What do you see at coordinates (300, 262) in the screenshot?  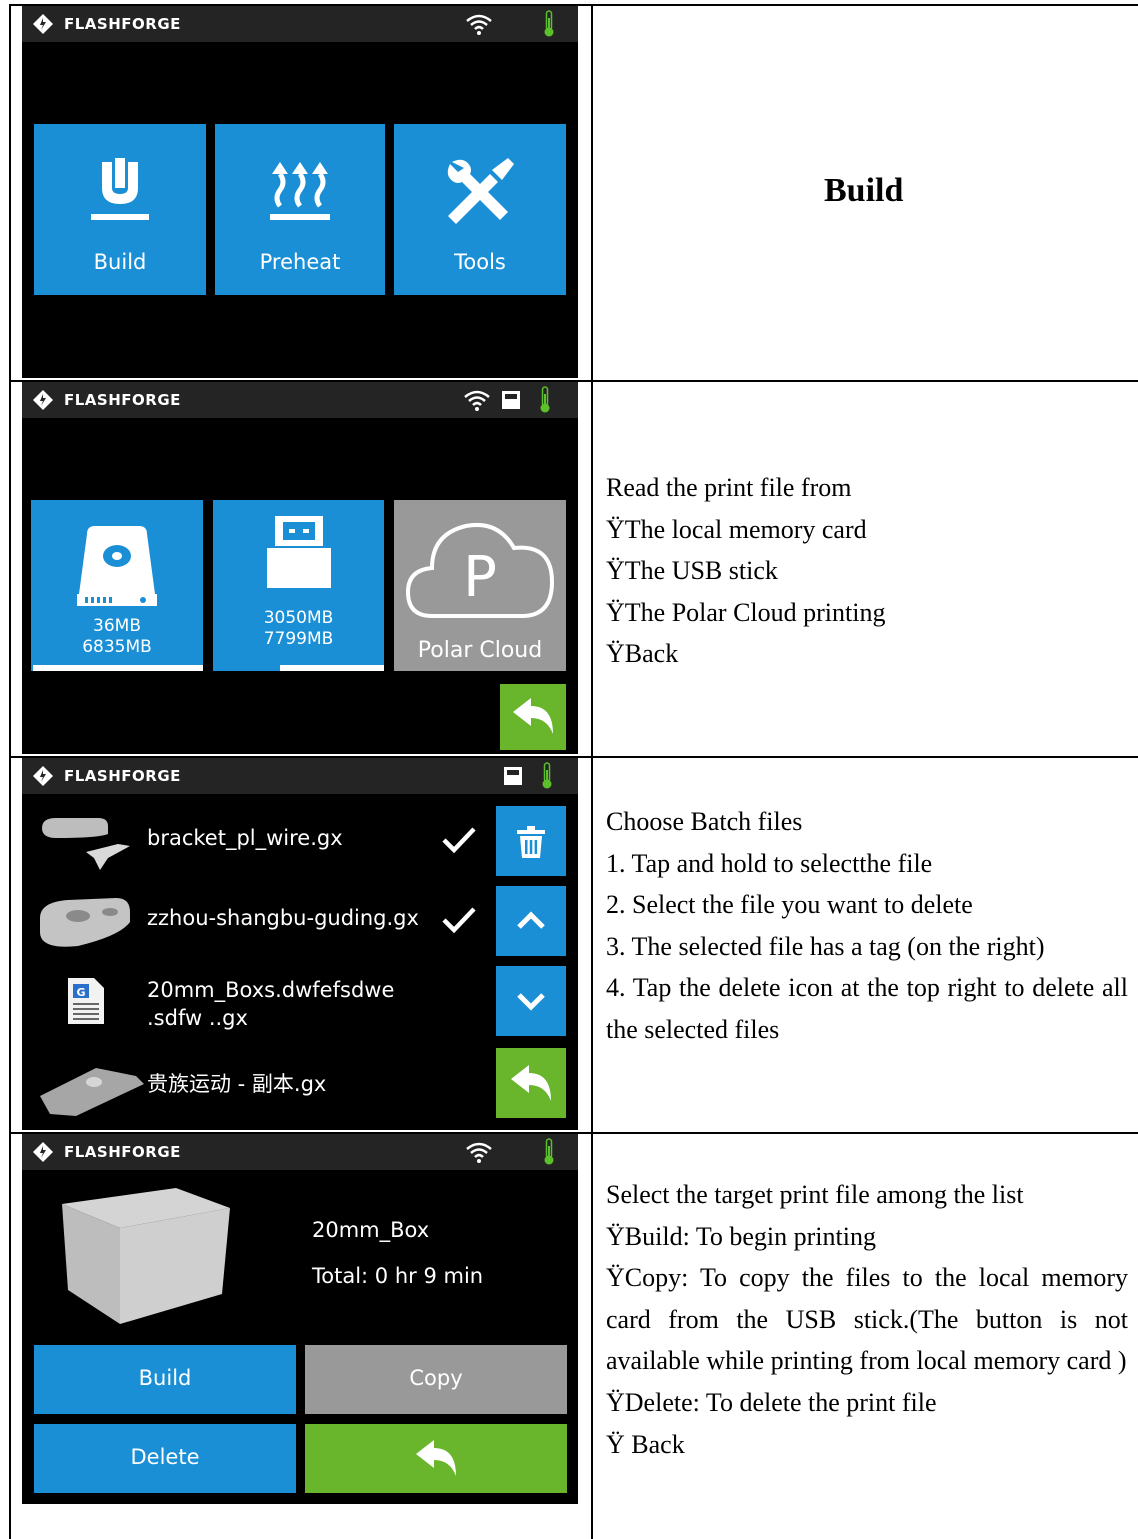 I see `preheat-tile-label: Preheat` at bounding box center [300, 262].